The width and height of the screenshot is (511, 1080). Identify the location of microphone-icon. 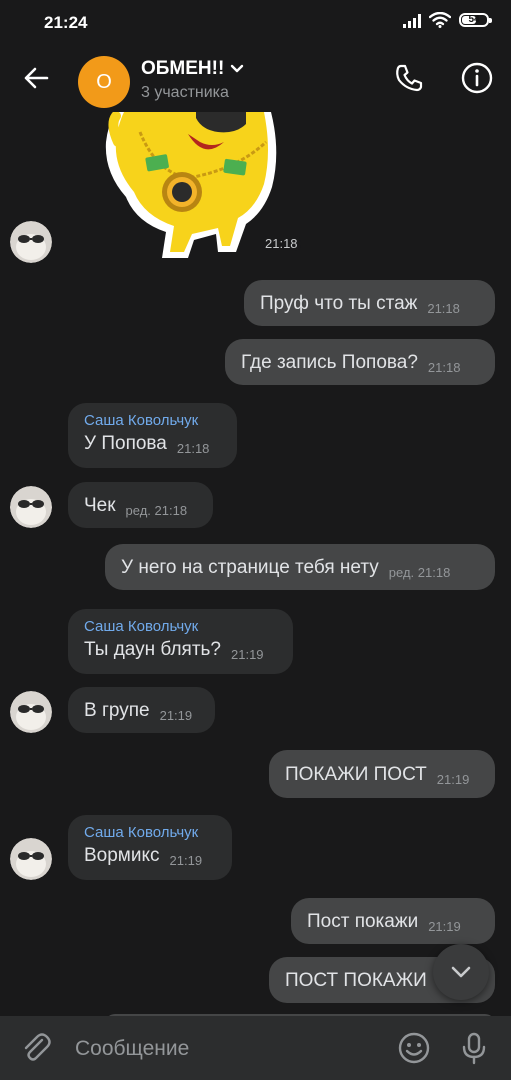
(474, 1048).